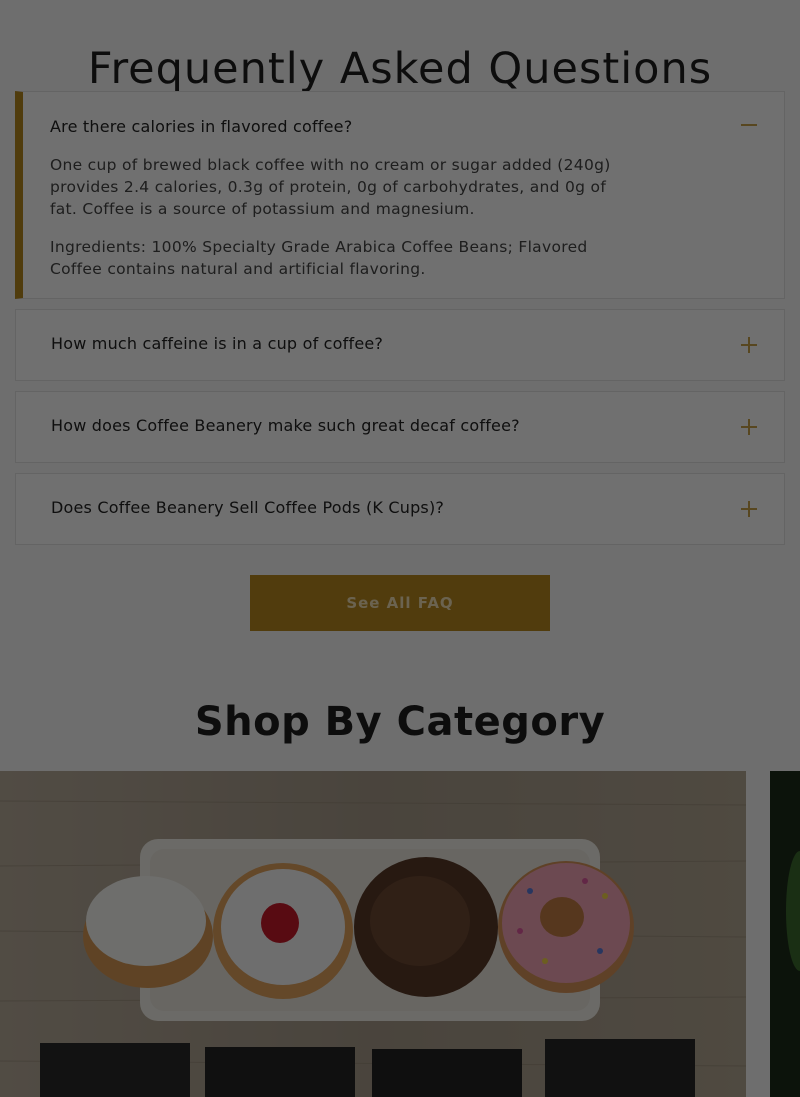 This screenshot has height=1097, width=800. I want to click on faq-title: Frequently Asked Questions, so click(400, 68).